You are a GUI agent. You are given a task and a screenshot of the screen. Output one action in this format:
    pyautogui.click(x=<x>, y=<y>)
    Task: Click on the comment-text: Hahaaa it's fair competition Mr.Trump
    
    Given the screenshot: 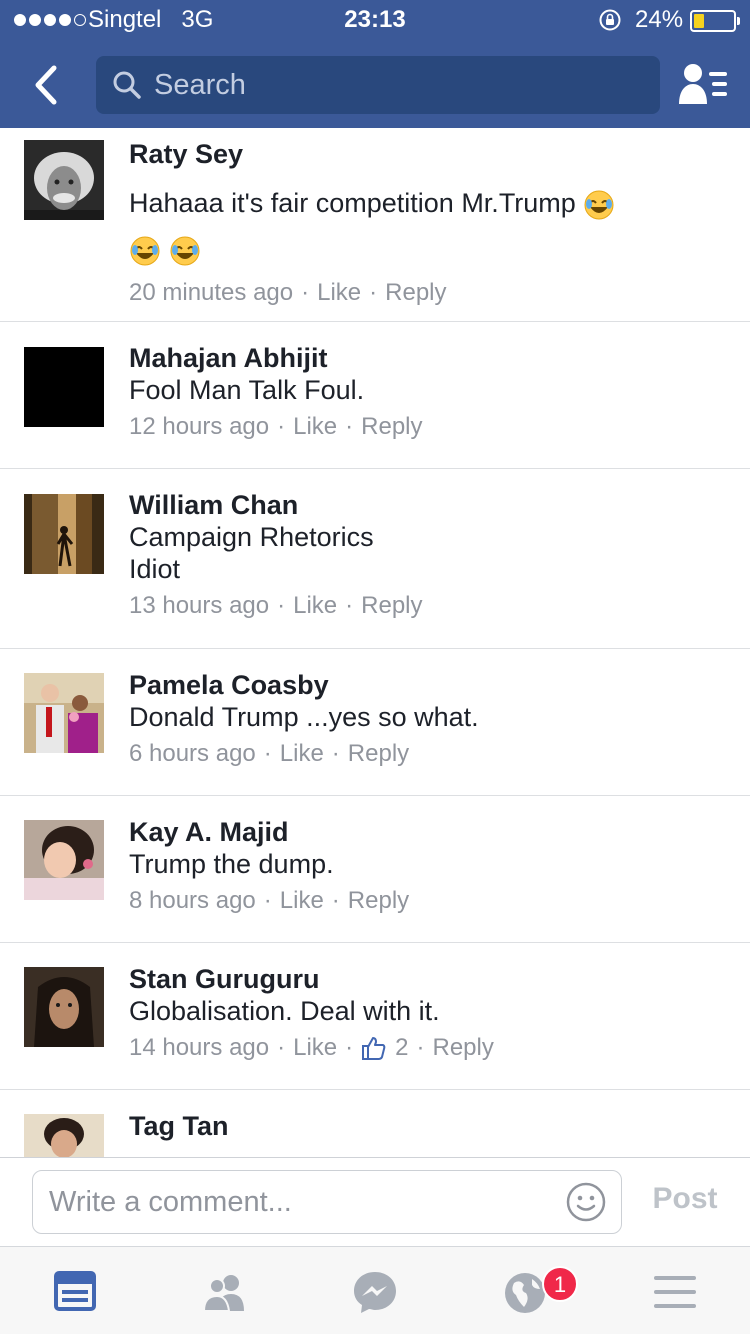 What is the action you would take?
    pyautogui.click(x=352, y=203)
    